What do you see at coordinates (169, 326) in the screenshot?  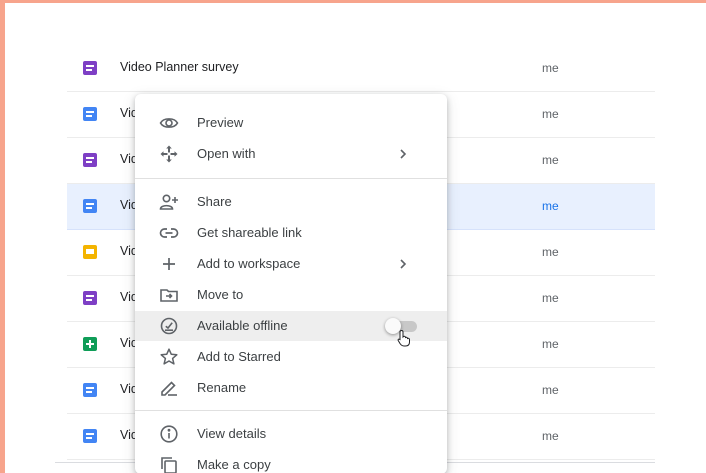 I see `offline-check-icon` at bounding box center [169, 326].